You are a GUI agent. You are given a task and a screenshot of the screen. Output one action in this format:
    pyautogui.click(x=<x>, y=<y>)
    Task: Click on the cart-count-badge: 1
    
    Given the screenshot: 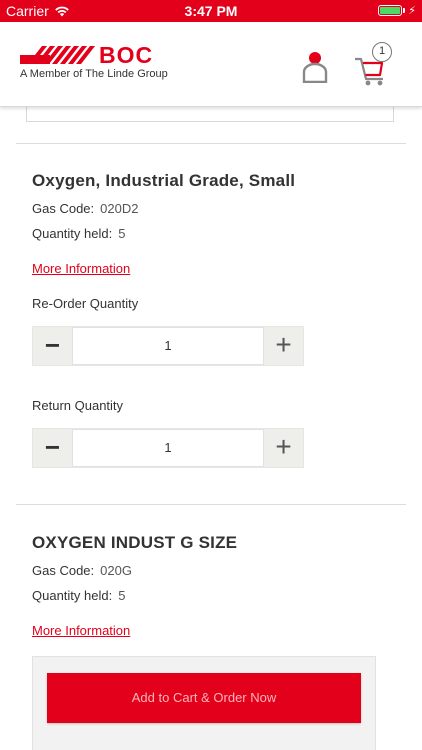 What is the action you would take?
    pyautogui.click(x=382, y=52)
    